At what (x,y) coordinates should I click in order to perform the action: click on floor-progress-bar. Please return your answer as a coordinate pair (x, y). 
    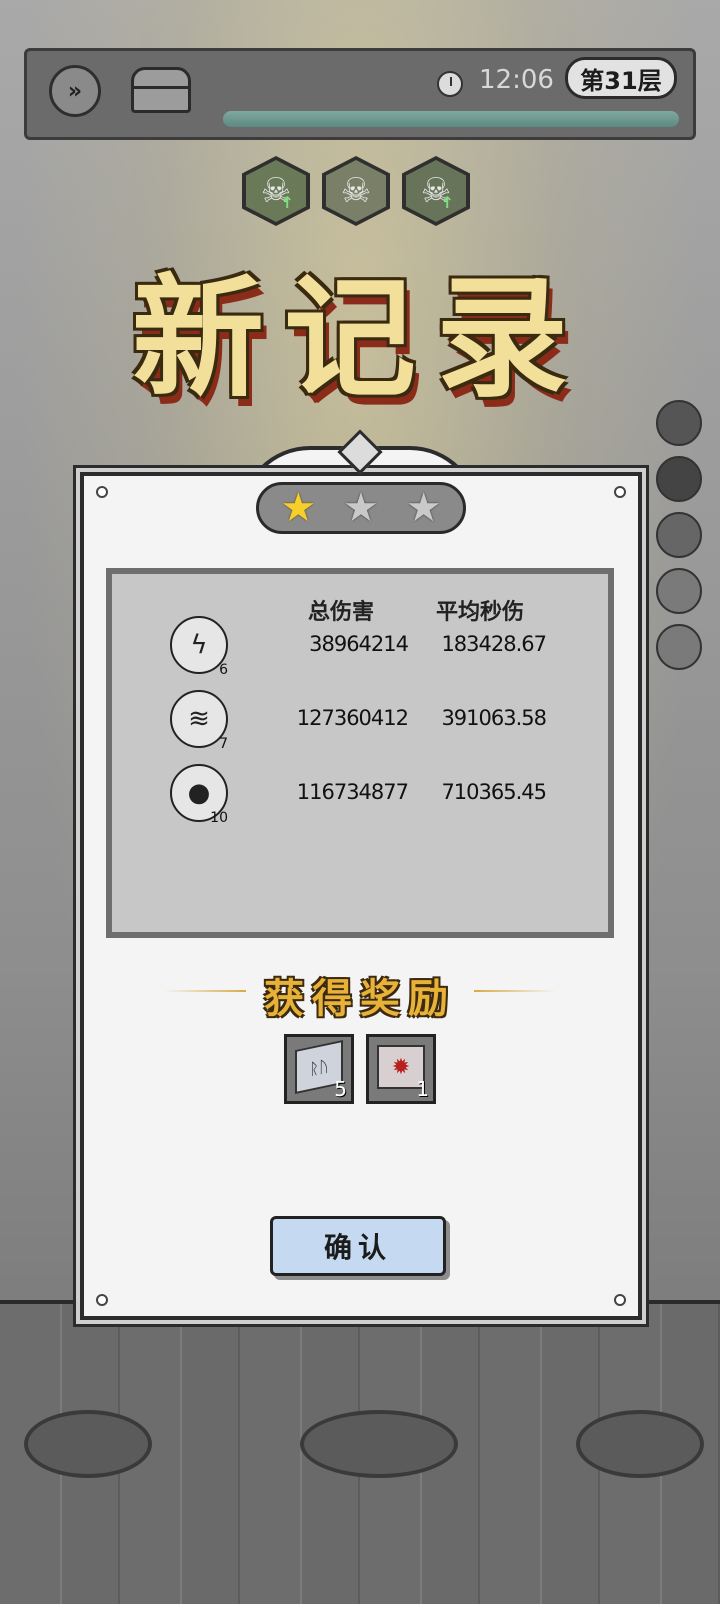
    Looking at the image, I should click on (451, 119).